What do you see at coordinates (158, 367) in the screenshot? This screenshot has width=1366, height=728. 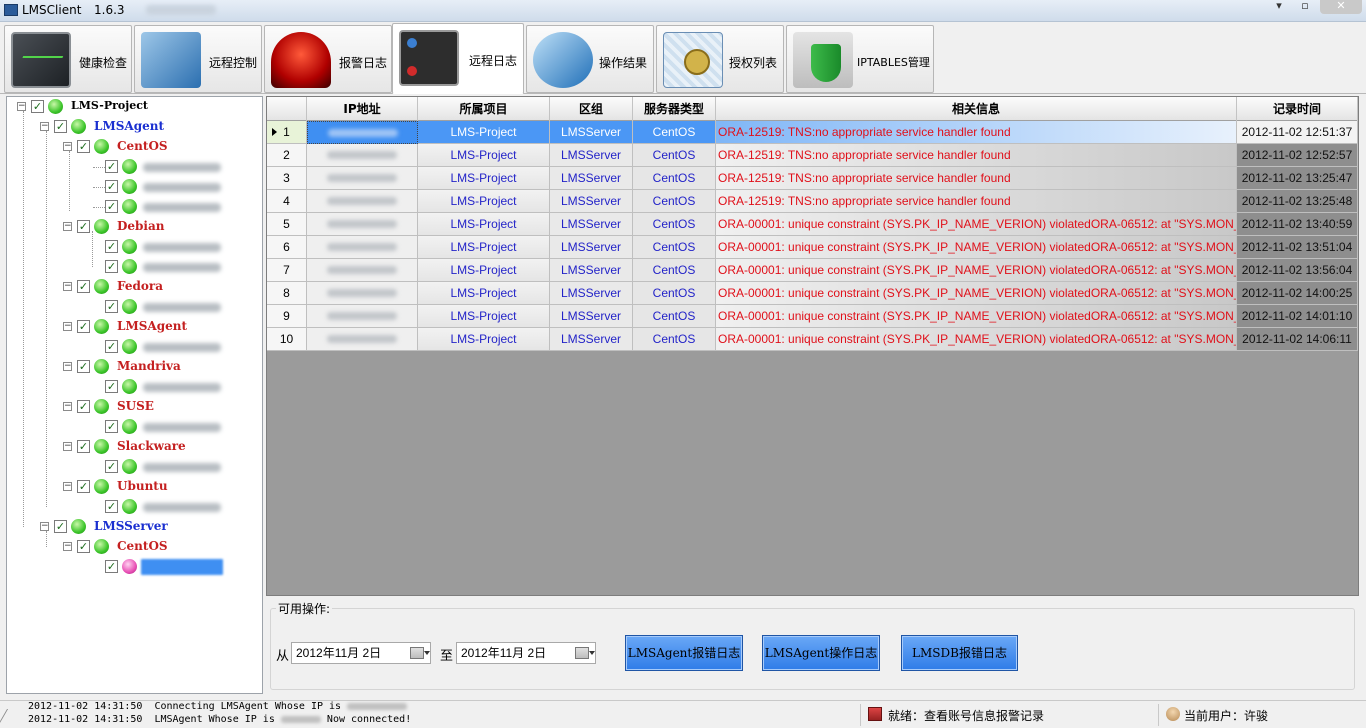 I see `tree-node-os: − ✓ Mandriva` at bounding box center [158, 367].